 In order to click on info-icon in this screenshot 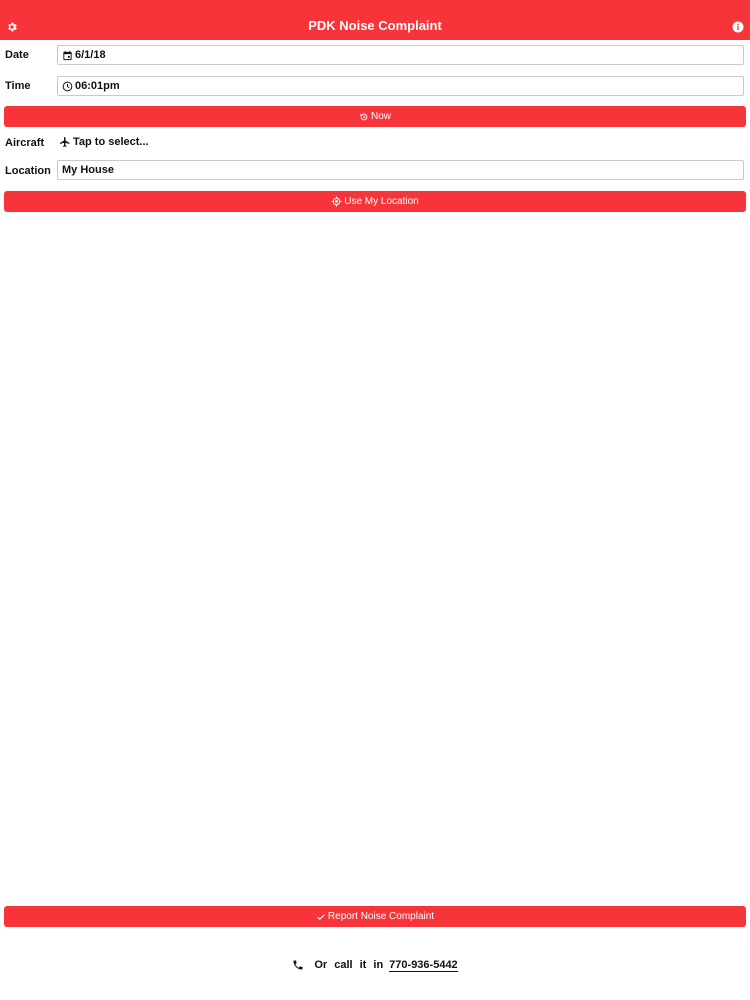, I will do `click(738, 26)`.